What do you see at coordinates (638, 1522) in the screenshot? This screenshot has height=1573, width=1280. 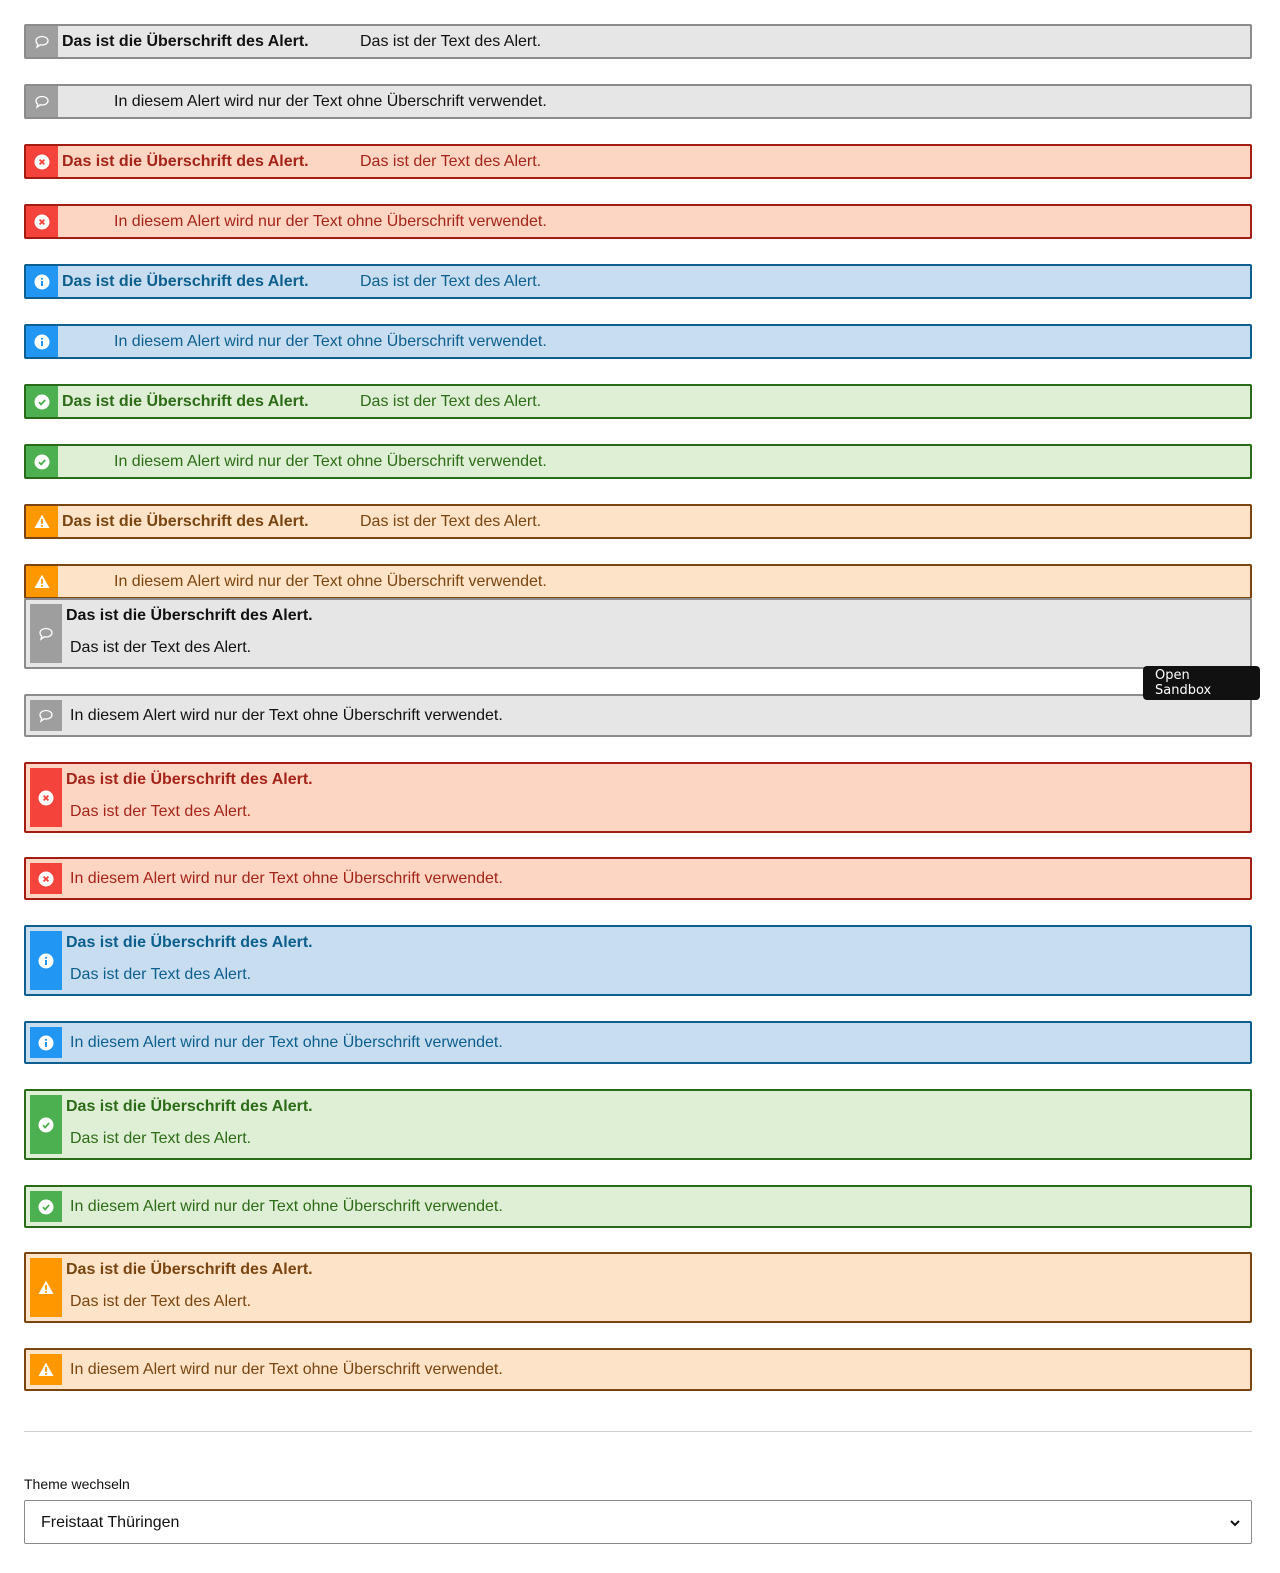 I see `theme-select: Freistaat Thüringen` at bounding box center [638, 1522].